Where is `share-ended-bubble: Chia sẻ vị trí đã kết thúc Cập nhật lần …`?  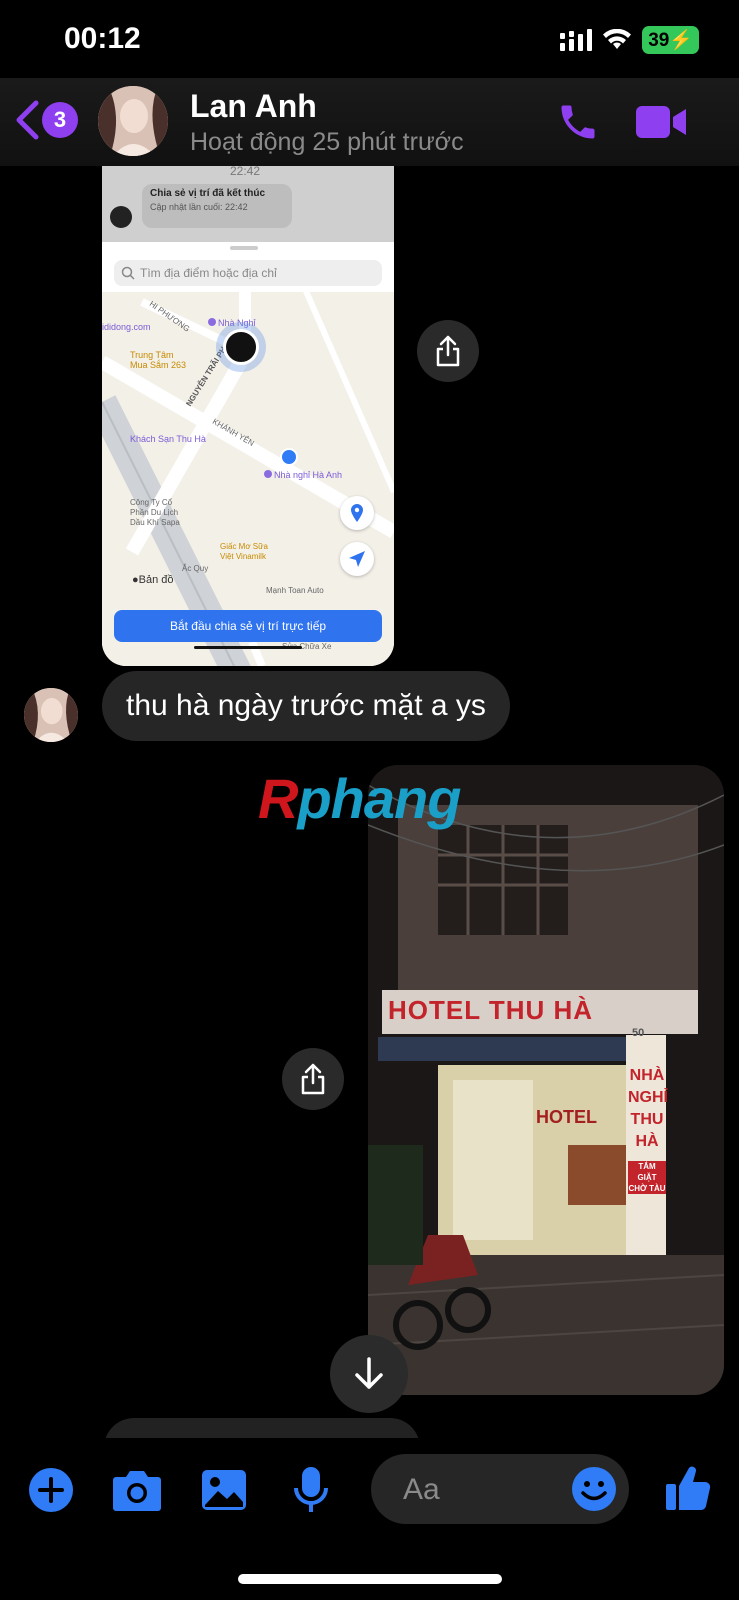
share-ended-bubble: Chia sẻ vị trí đã kết thúc Cập nhật lần … is located at coordinates (217, 206).